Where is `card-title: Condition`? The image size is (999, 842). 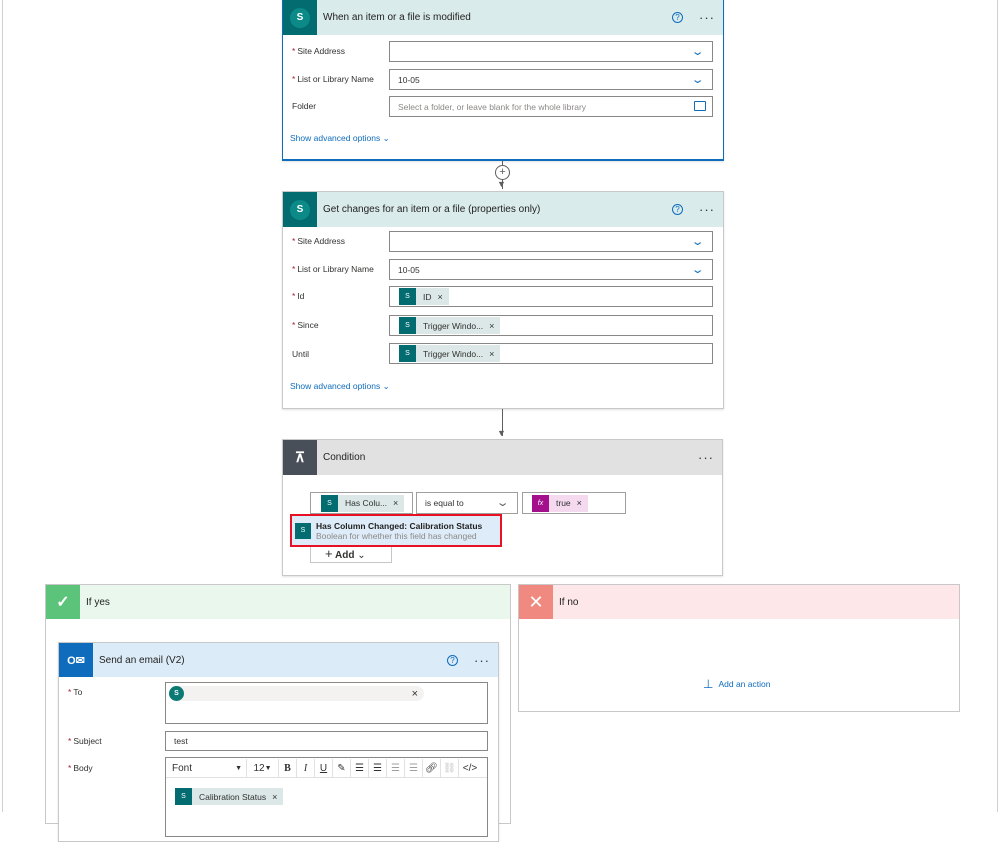 card-title: Condition is located at coordinates (344, 457).